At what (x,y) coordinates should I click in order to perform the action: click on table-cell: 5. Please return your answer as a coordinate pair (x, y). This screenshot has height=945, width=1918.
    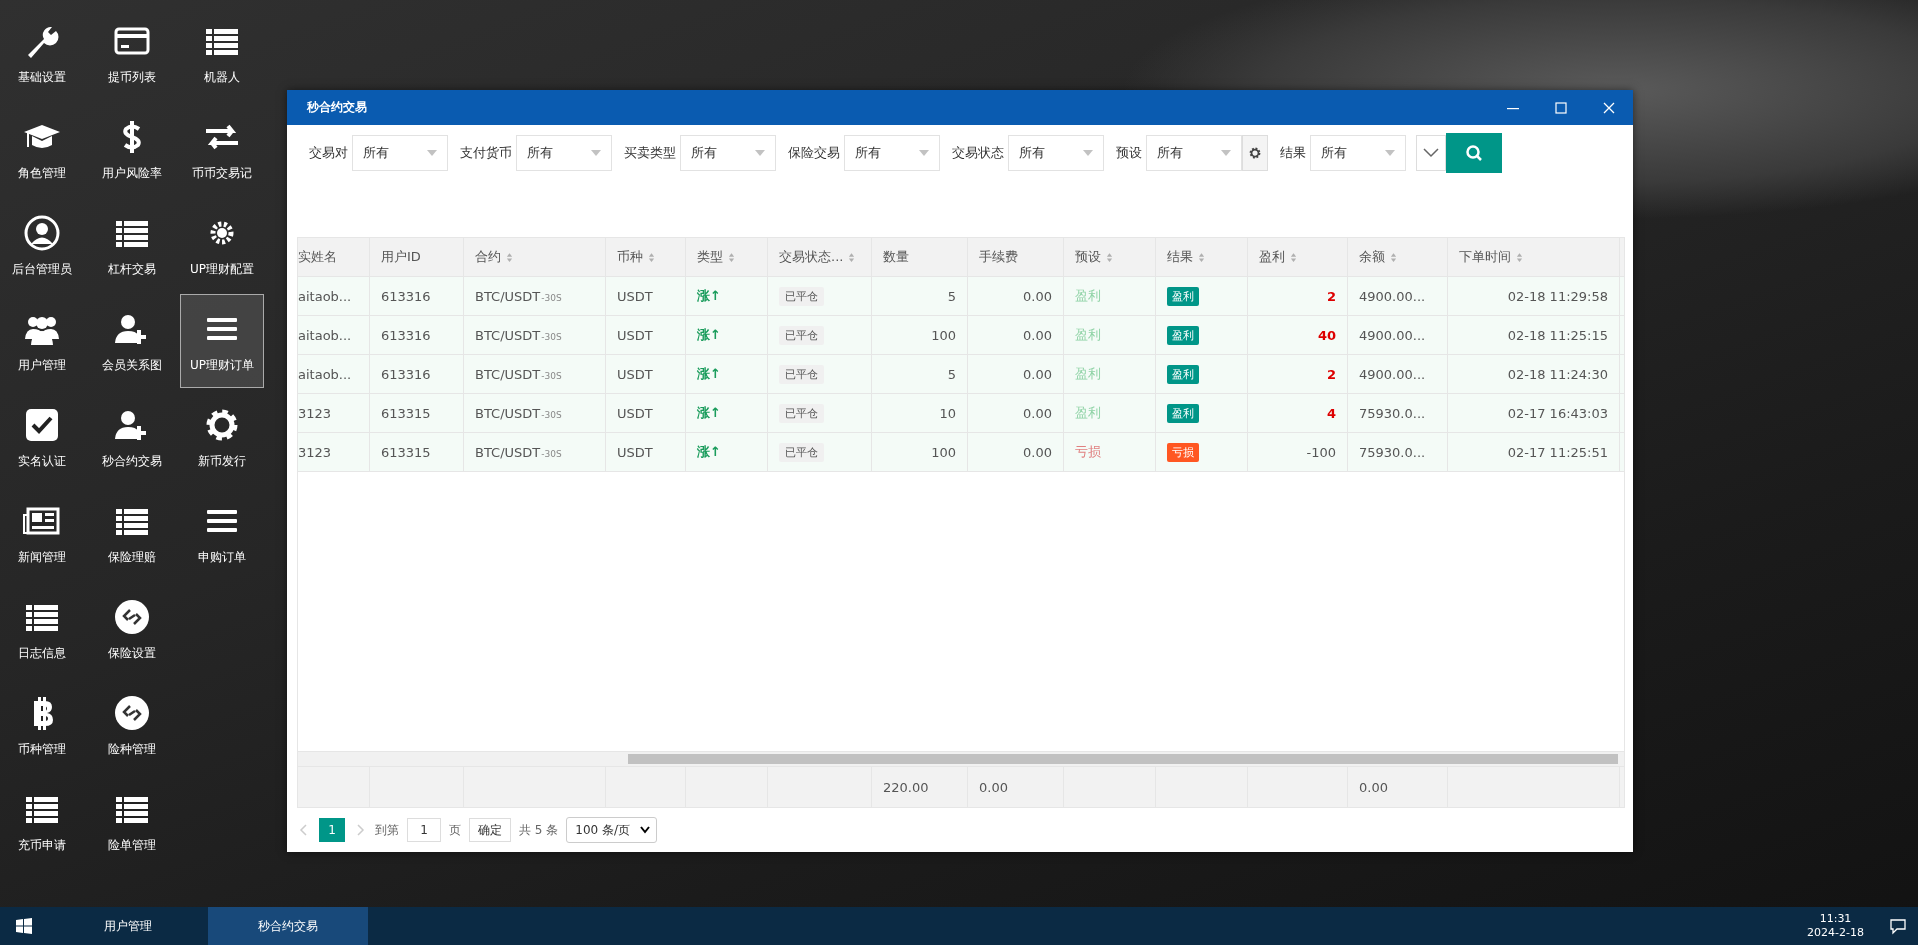
    Looking at the image, I should click on (920, 296).